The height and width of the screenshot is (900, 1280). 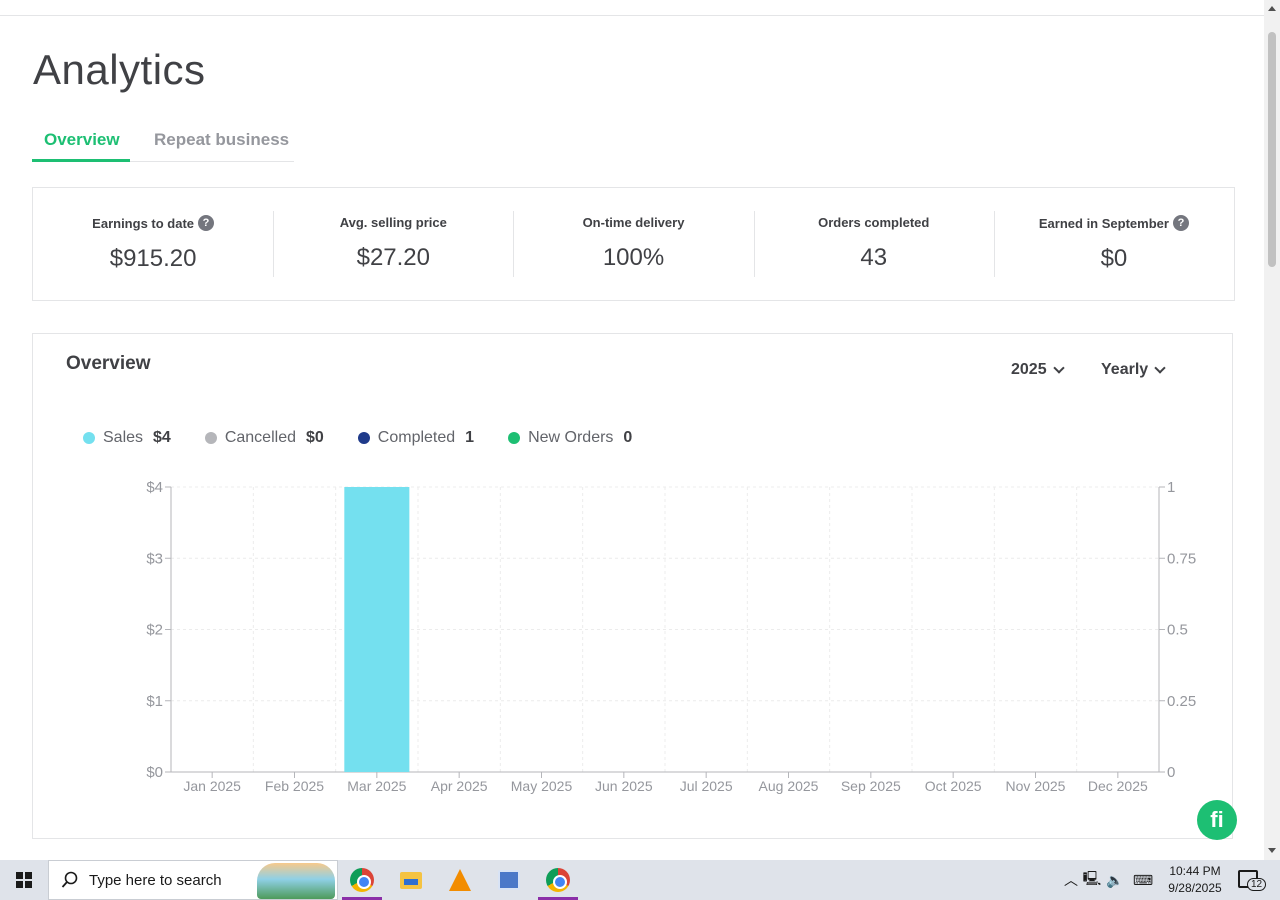 I want to click on scroll-down-icon, so click(x=1272, y=850).